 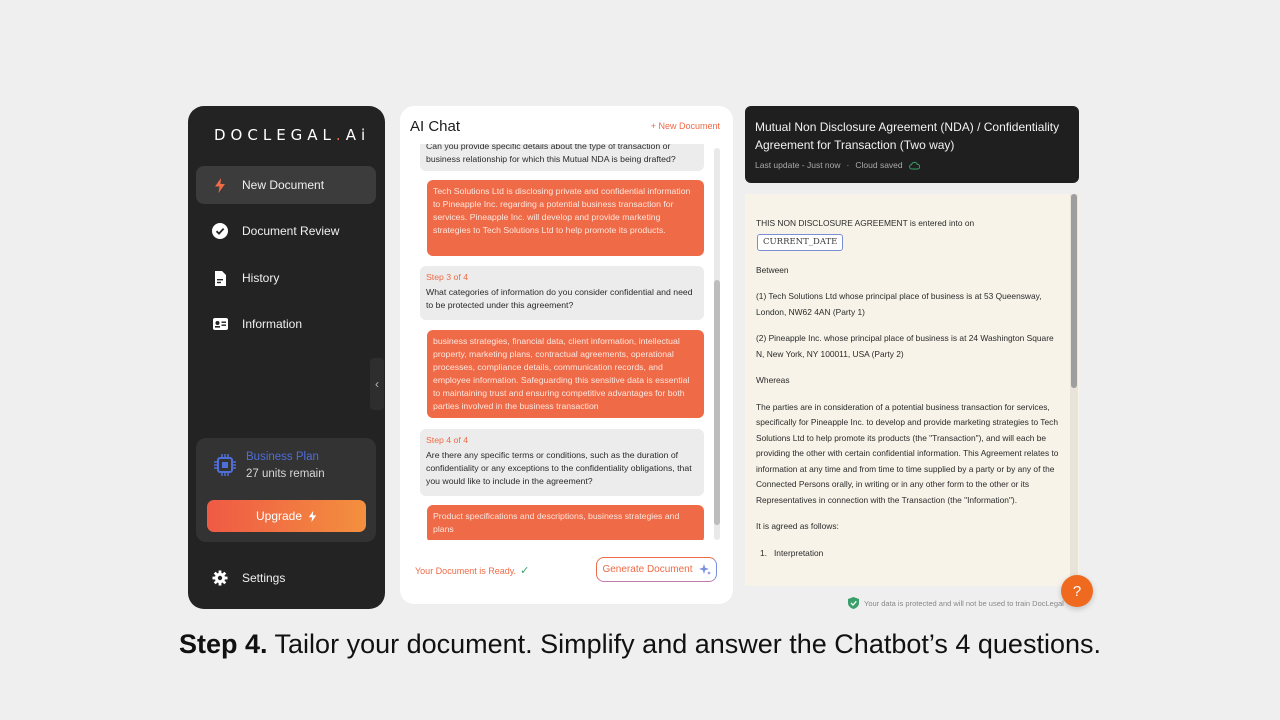 What do you see at coordinates (1077, 591) in the screenshot?
I see `help-button: ?` at bounding box center [1077, 591].